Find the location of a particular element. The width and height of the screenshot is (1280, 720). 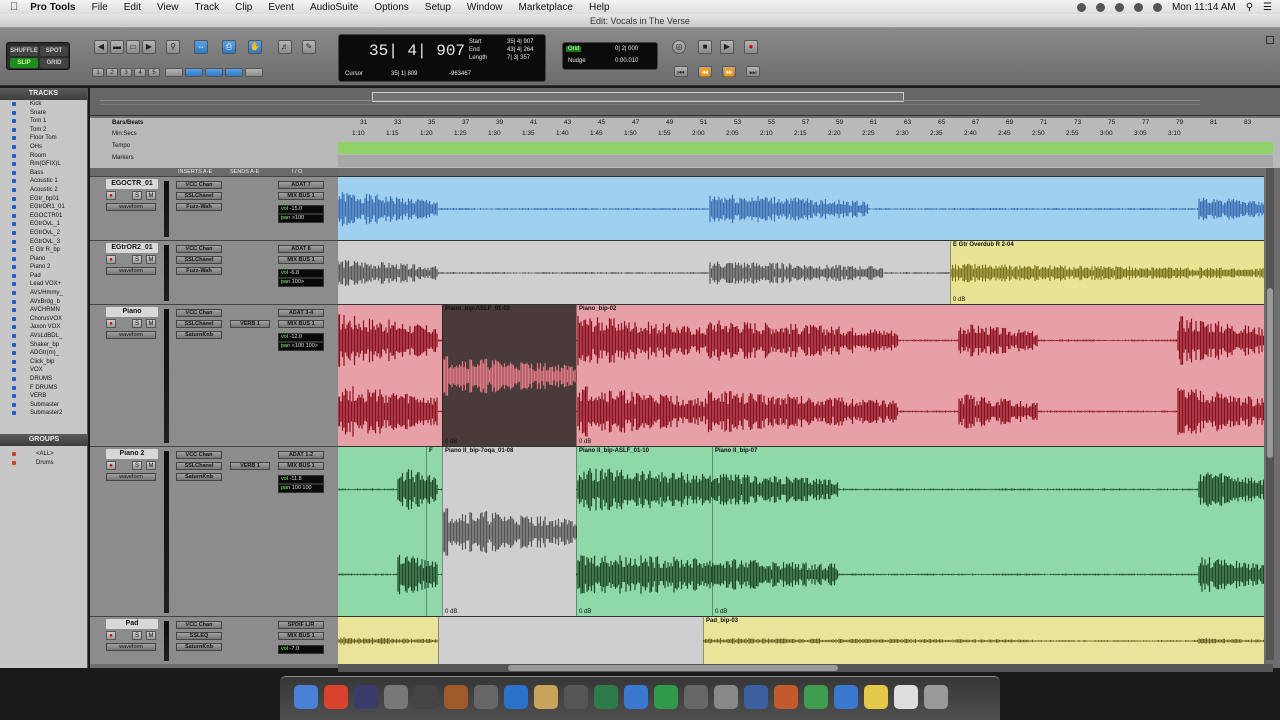

photo-icon is located at coordinates (426, 697).